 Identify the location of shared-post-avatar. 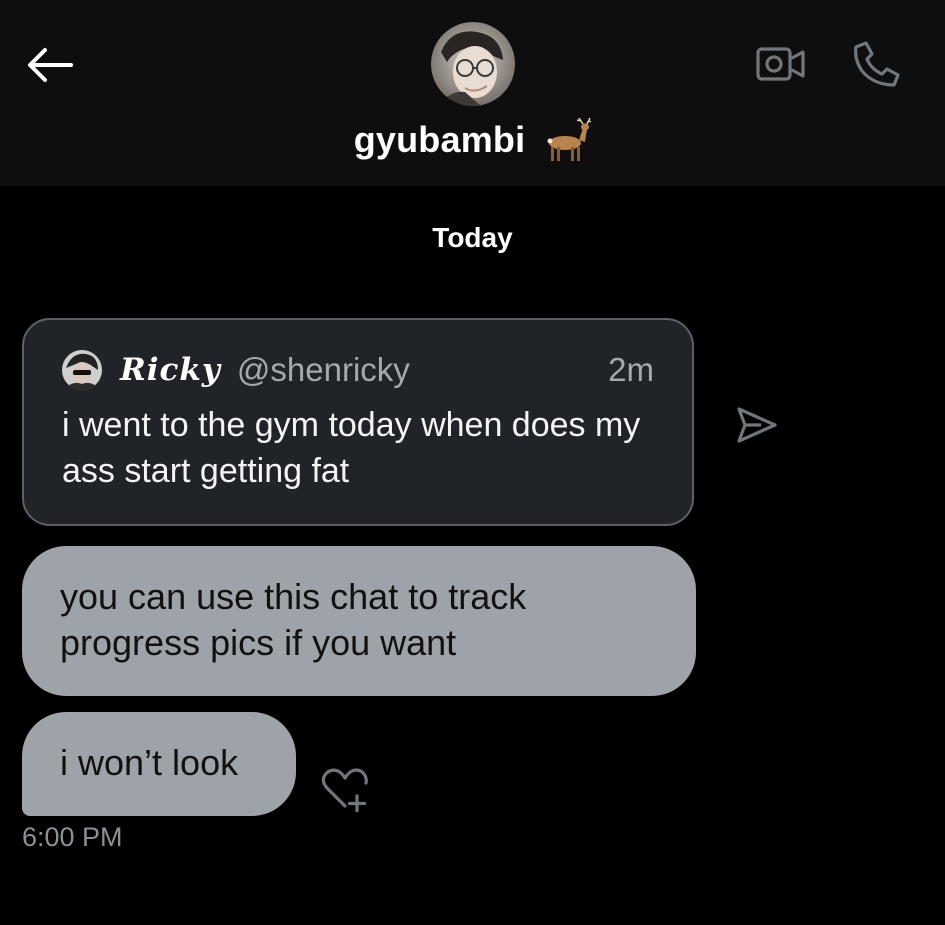
(82, 370).